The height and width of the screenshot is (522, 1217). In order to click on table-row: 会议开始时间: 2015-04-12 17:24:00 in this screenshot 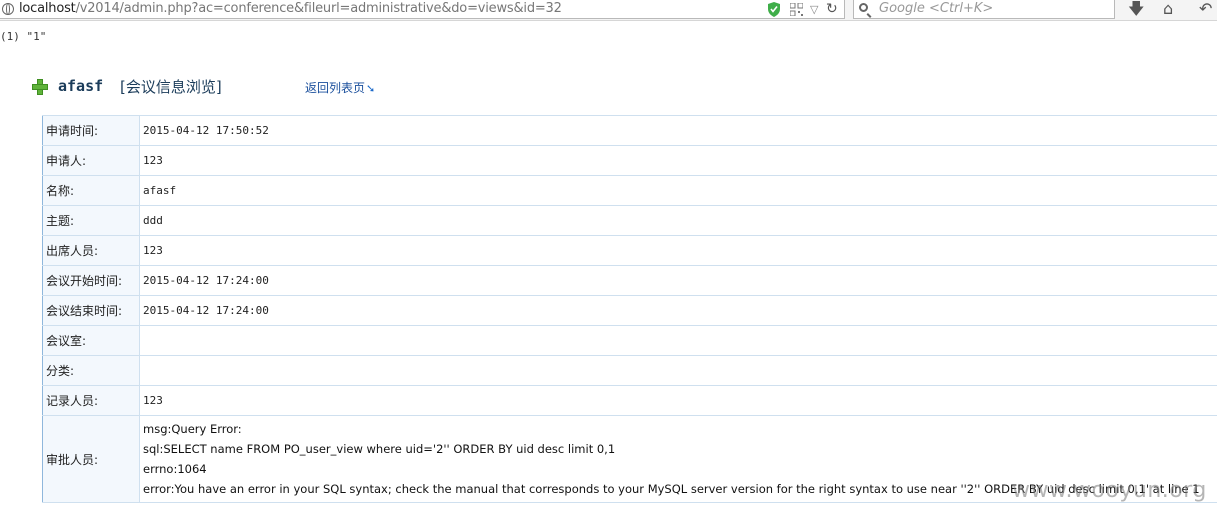, I will do `click(629, 280)`.